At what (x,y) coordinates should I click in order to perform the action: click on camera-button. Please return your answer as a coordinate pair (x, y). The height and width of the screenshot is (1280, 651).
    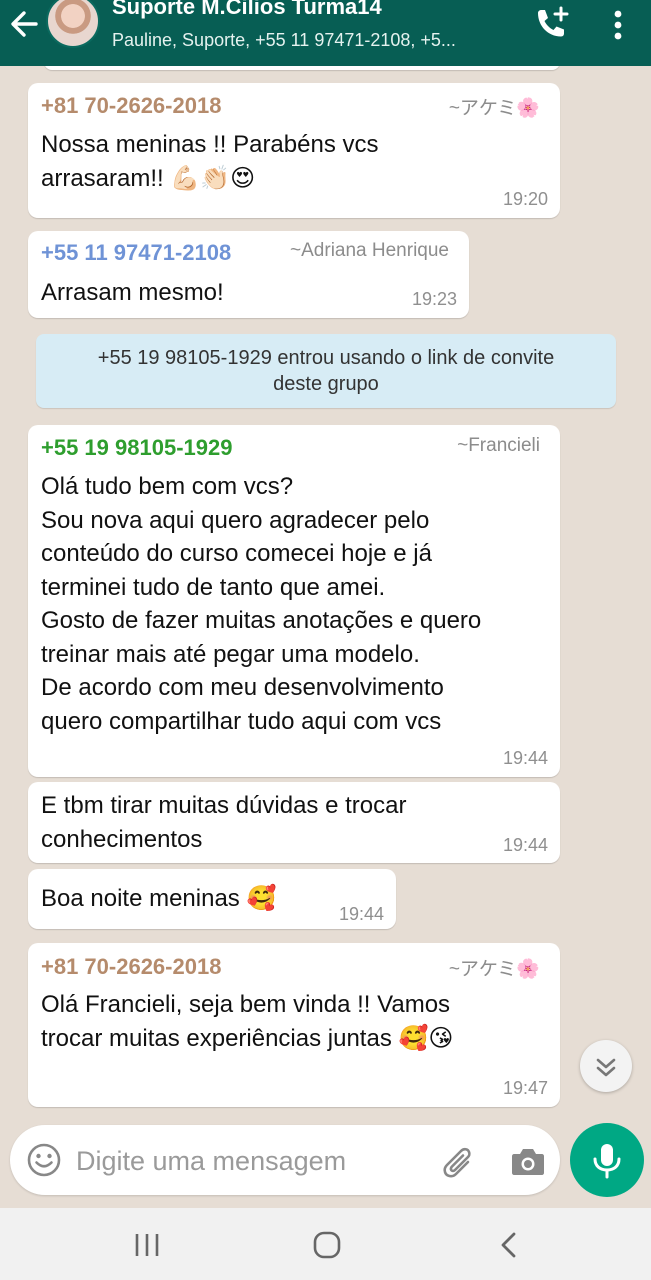
    Looking at the image, I should click on (528, 1161).